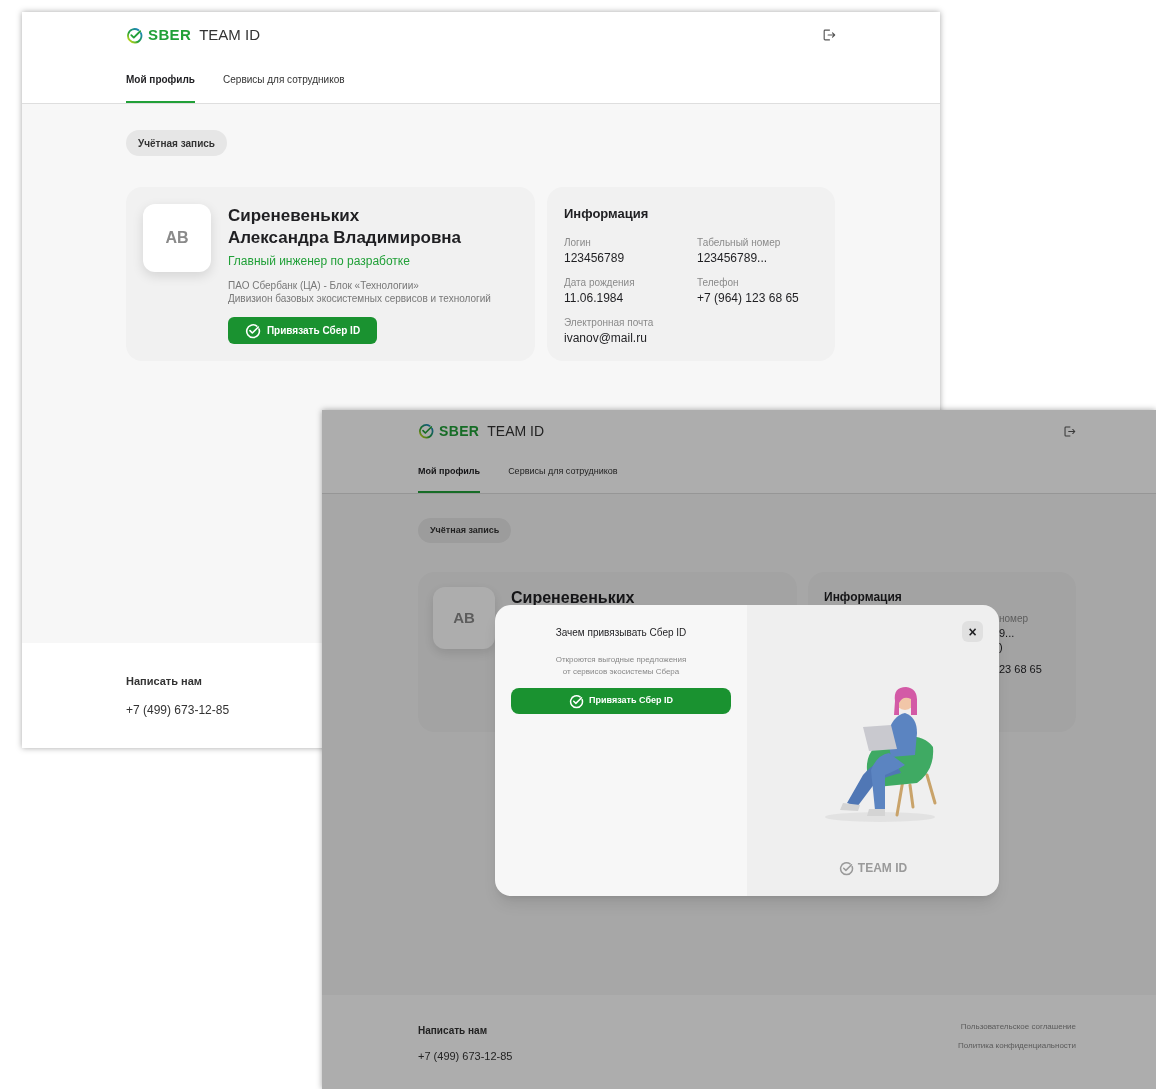 The width and height of the screenshot is (1156, 1089). What do you see at coordinates (882, 868) in the screenshot?
I see `team-id-logo-text: TEAM ID` at bounding box center [882, 868].